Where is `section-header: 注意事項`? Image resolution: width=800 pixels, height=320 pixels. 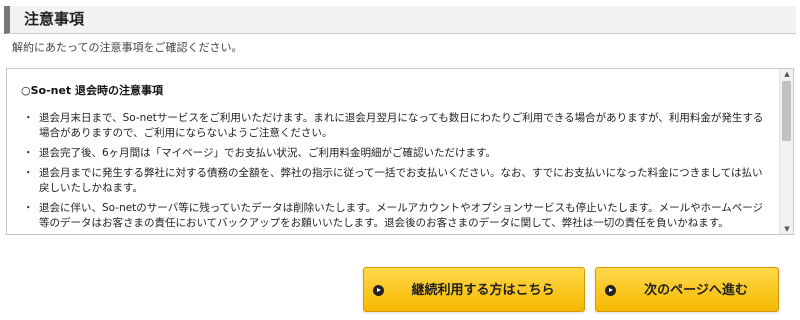
section-header: 注意事項 is located at coordinates (400, 20).